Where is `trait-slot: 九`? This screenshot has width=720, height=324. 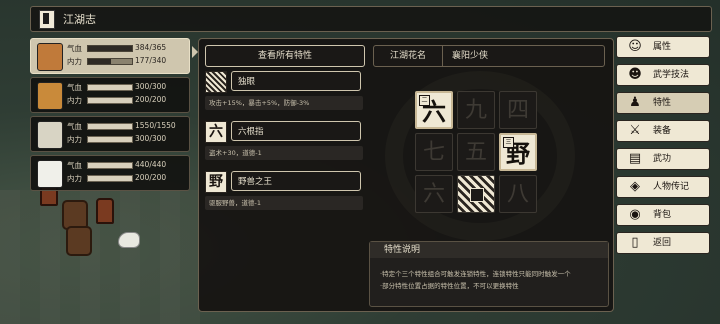 trait-slot: 九 is located at coordinates (476, 110).